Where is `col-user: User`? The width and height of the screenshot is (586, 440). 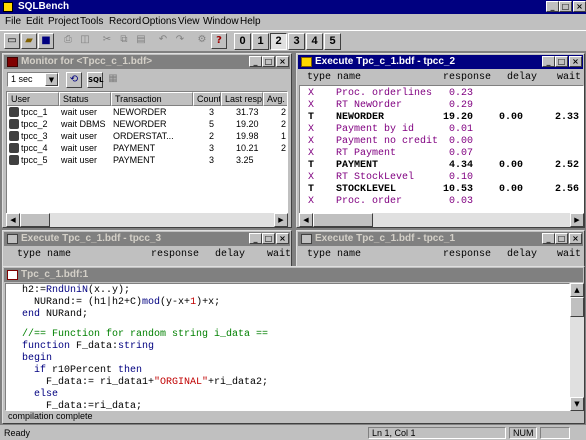
col-user: User is located at coordinates (33, 99).